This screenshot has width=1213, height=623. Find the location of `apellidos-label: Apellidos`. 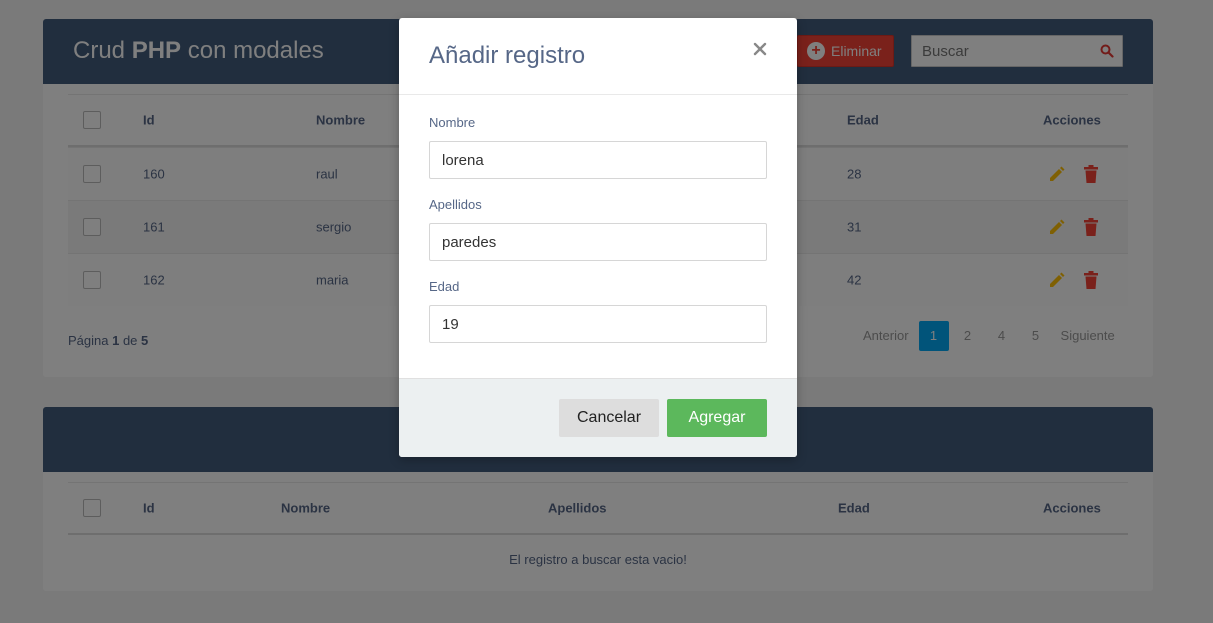

apellidos-label: Apellidos is located at coordinates (455, 204).